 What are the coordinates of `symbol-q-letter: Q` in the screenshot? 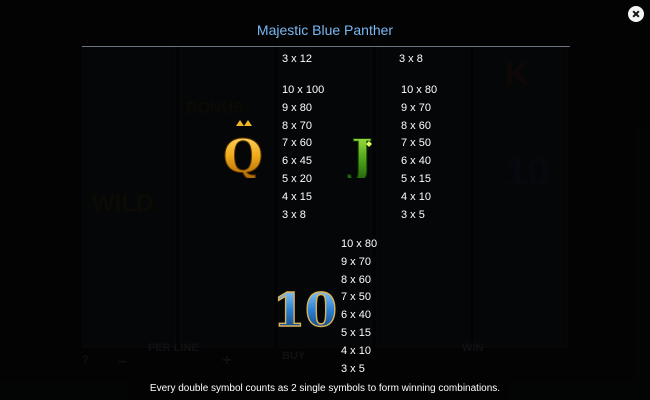 It's located at (243, 153).